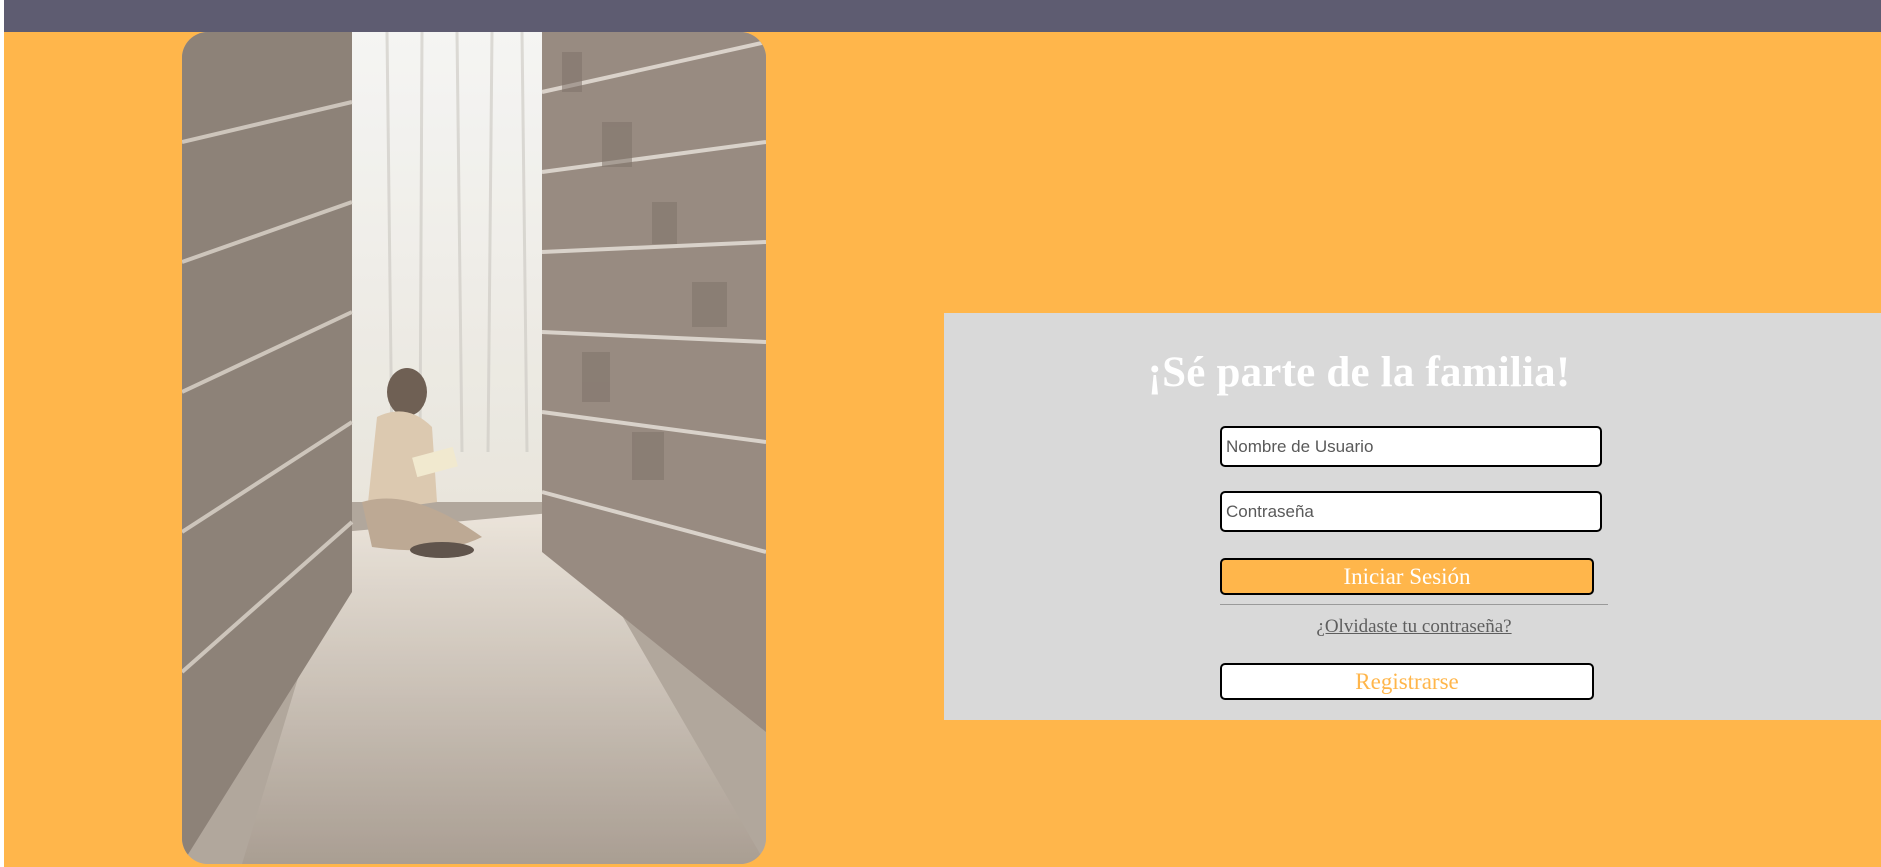 The width and height of the screenshot is (1881, 867). What do you see at coordinates (1407, 576) in the screenshot?
I see `login-button: Iniciar Sesión` at bounding box center [1407, 576].